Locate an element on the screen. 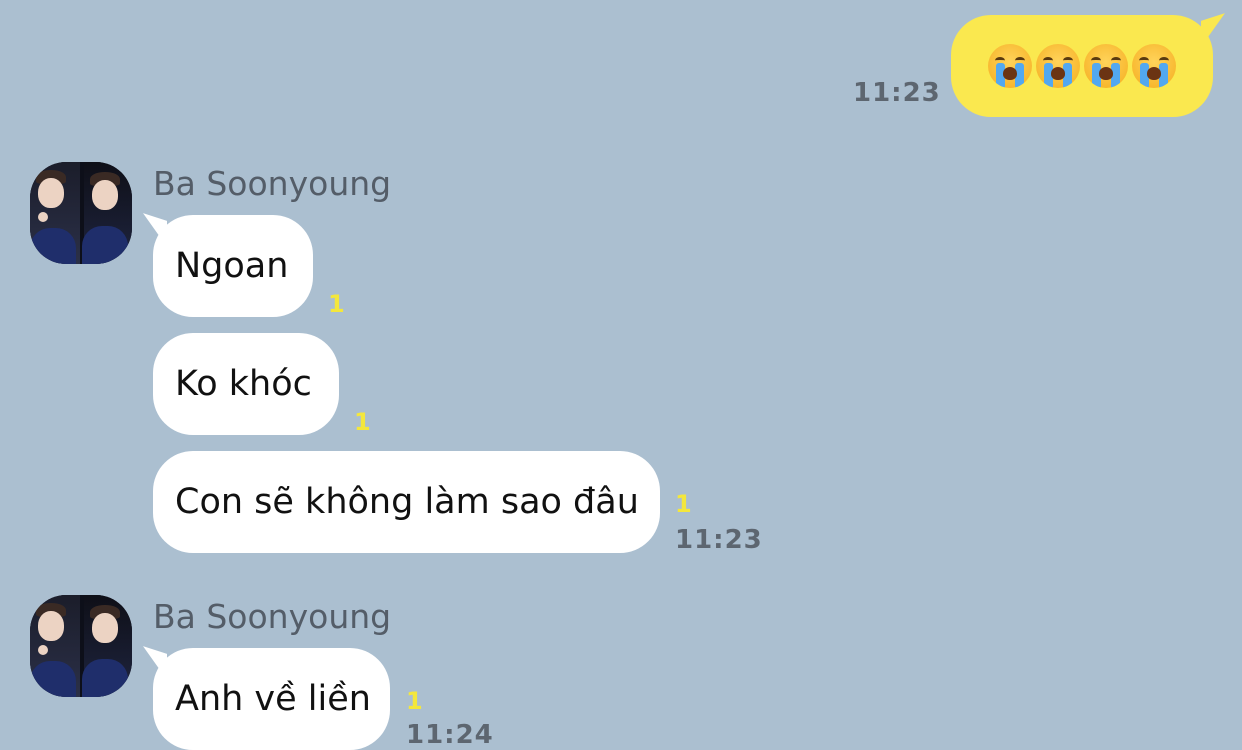  incoming-message-bubble: Con sẽ không làm sao đâu is located at coordinates (406, 502).